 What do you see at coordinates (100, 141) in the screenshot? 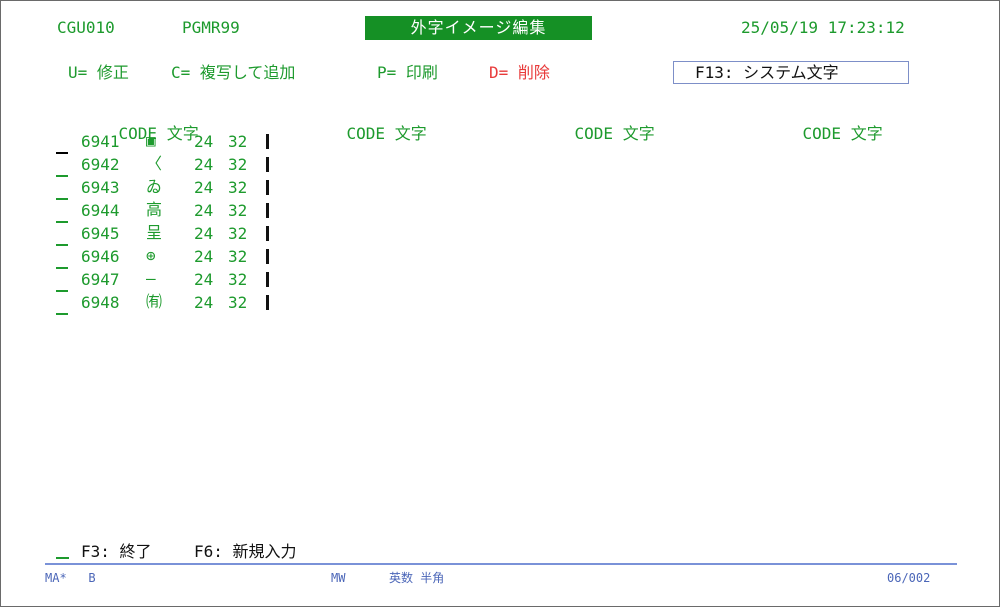
I see `row-code: 6941` at bounding box center [100, 141].